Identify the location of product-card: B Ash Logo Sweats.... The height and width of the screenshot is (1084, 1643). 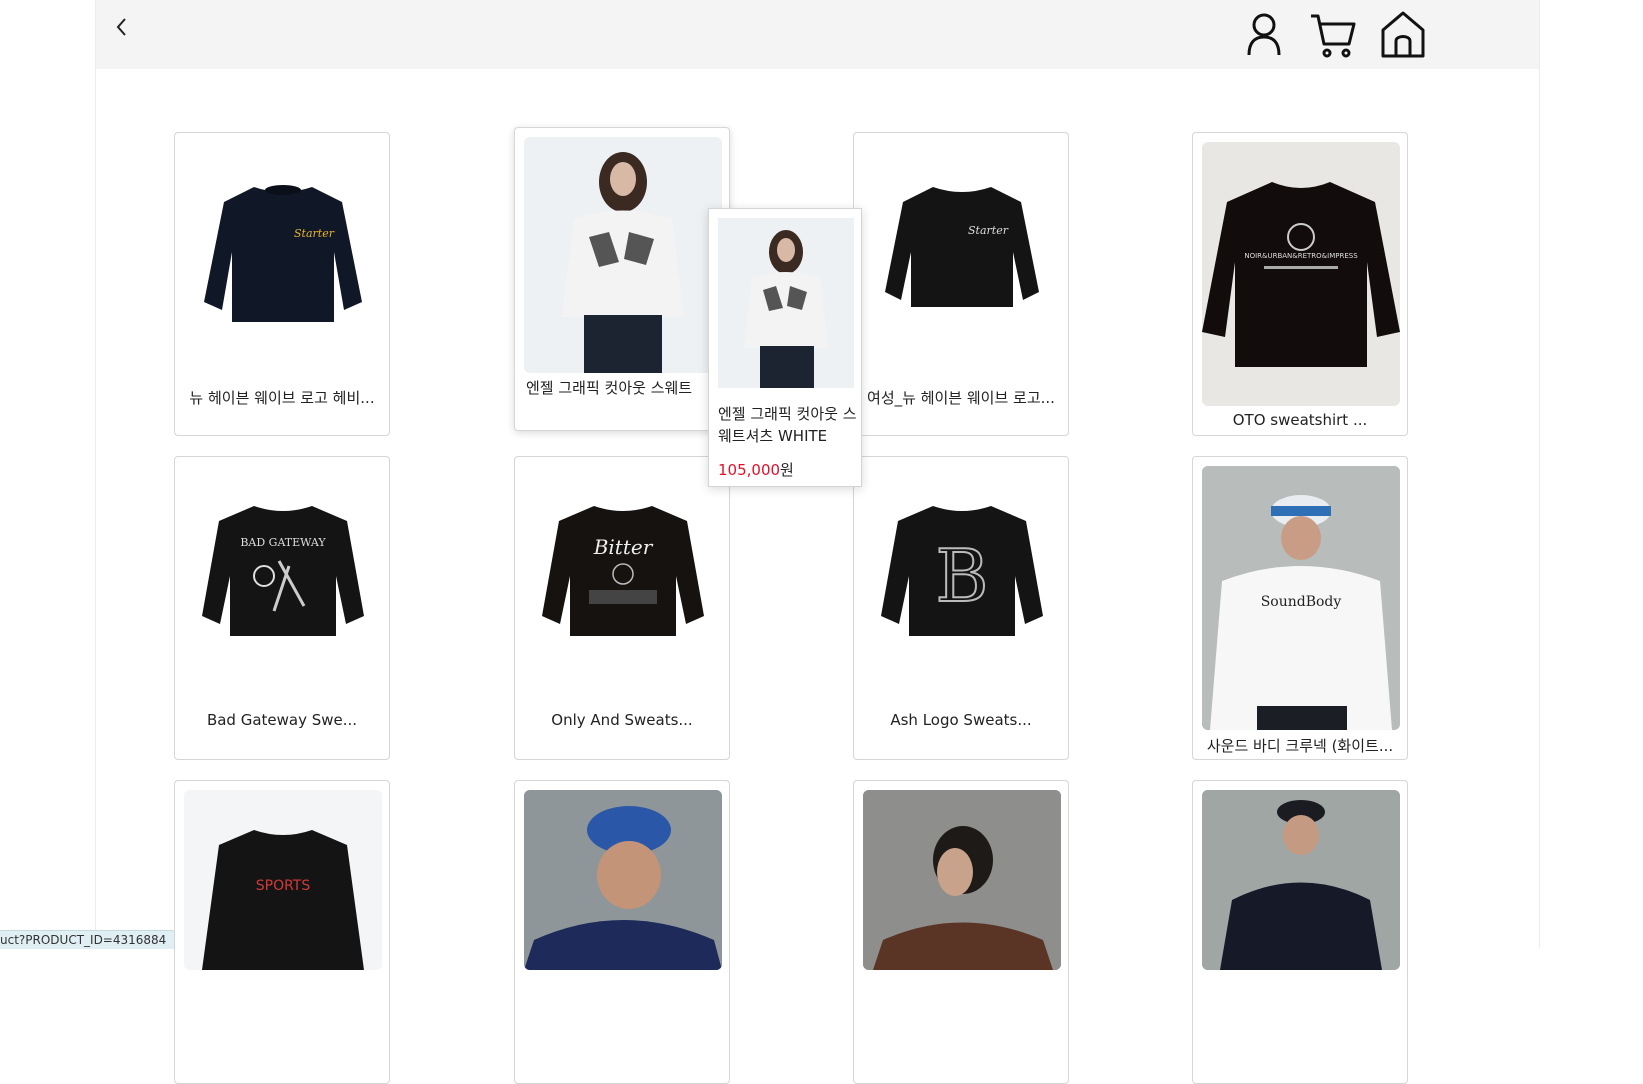
(961, 608).